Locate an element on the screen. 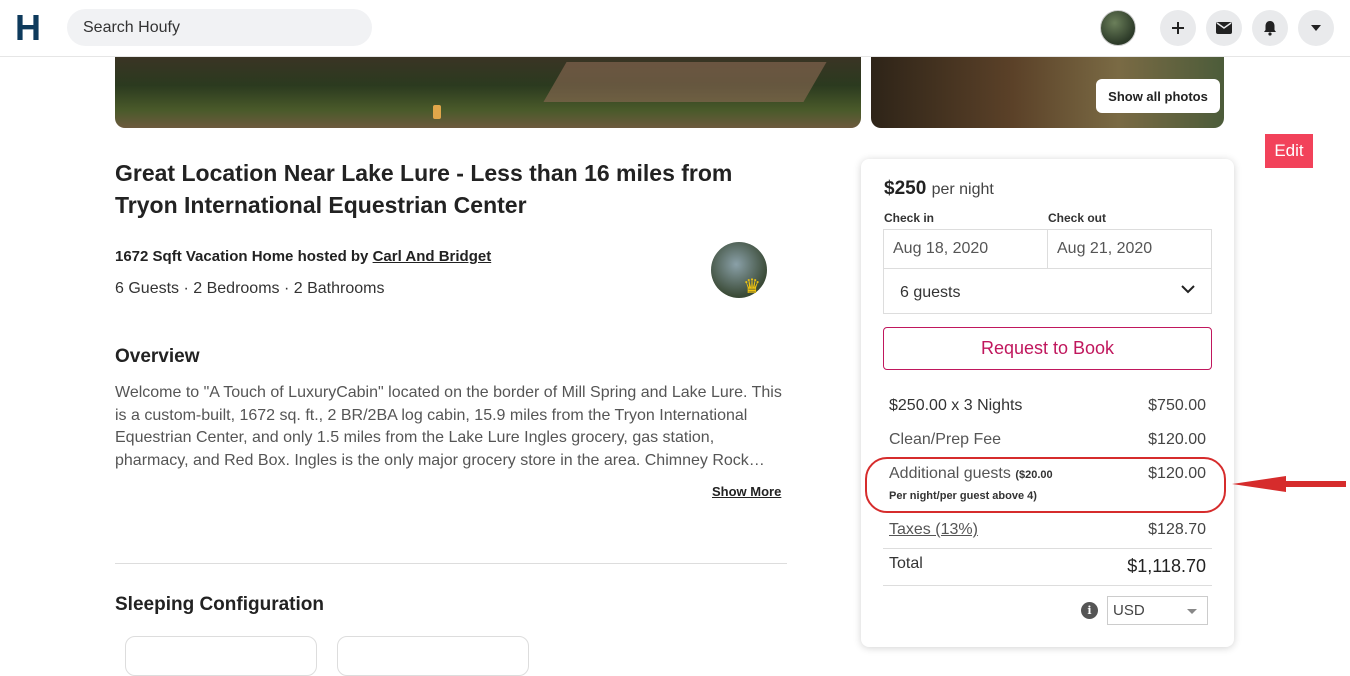 Image resolution: width=1350 pixels, height=676 pixels. overview-heading: Overview is located at coordinates (157, 356).